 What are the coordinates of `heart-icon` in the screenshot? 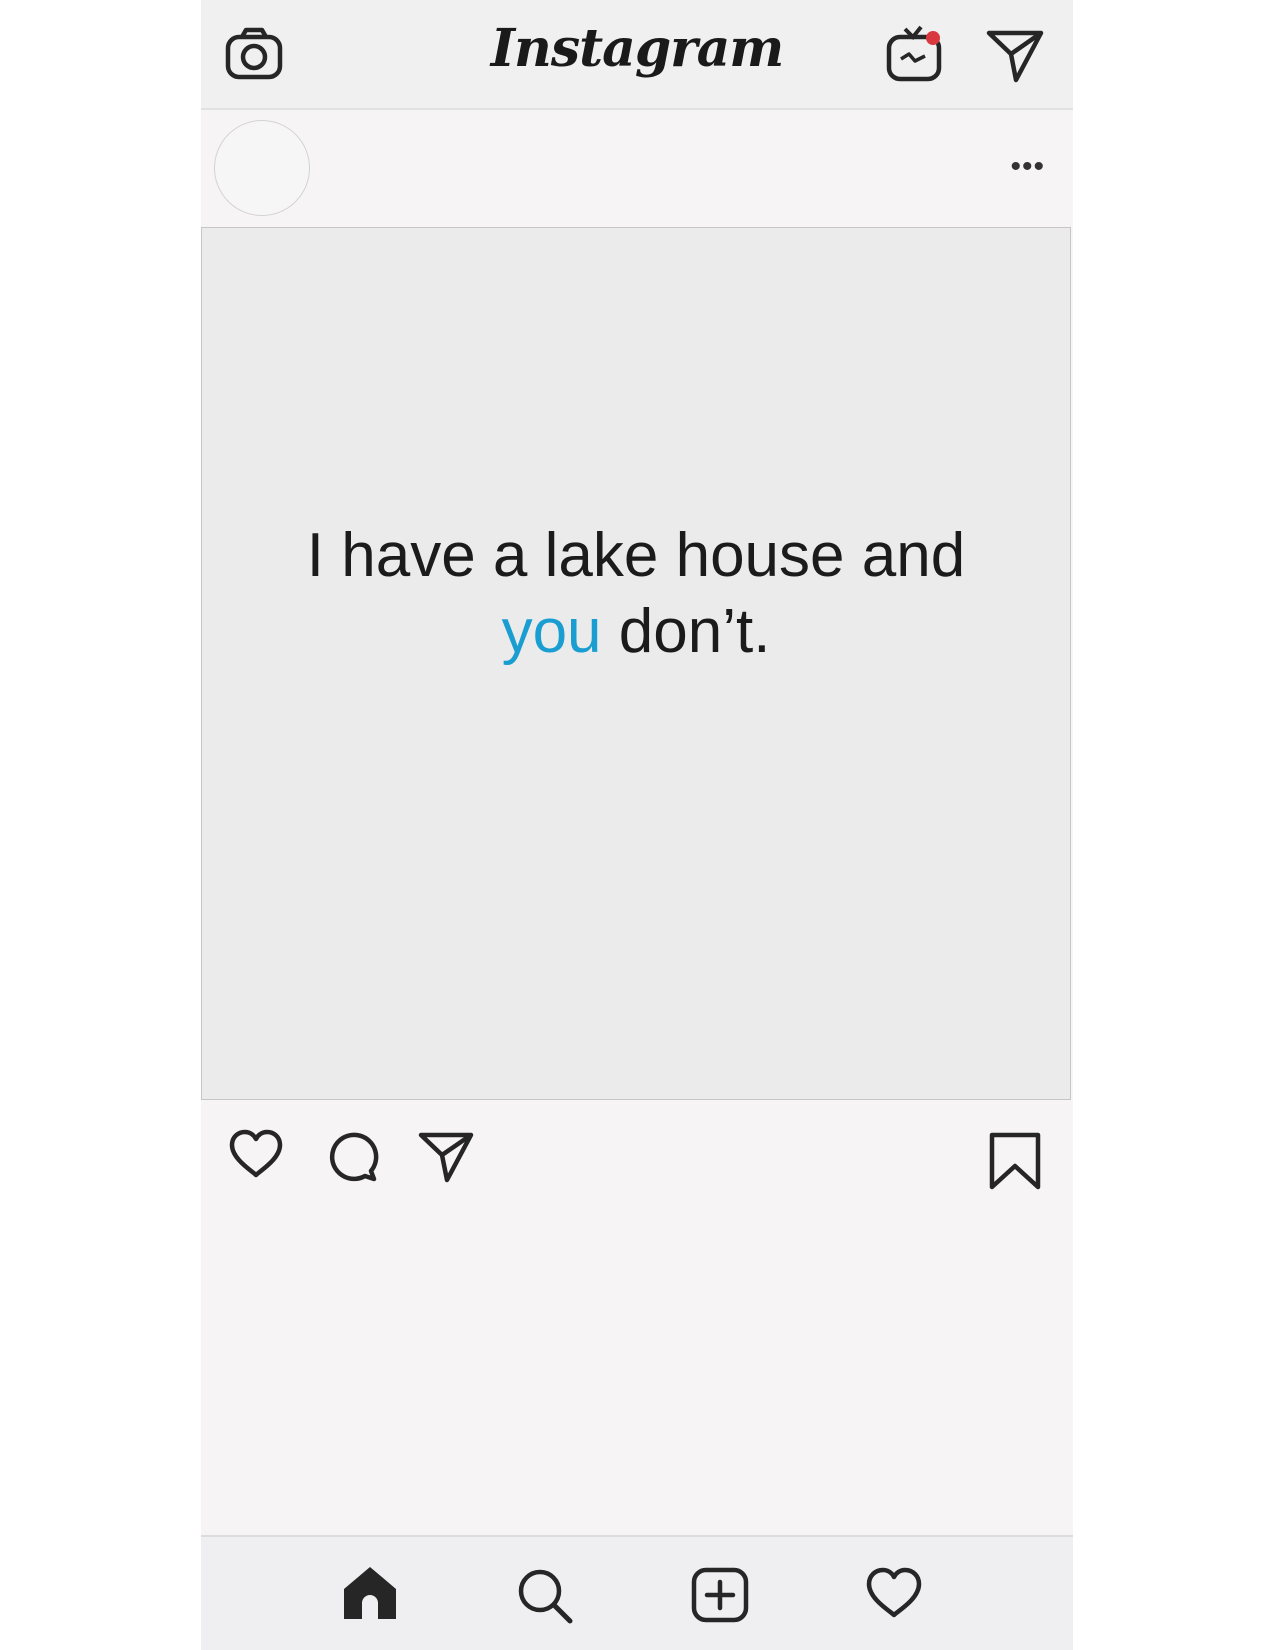 It's located at (256, 1154).